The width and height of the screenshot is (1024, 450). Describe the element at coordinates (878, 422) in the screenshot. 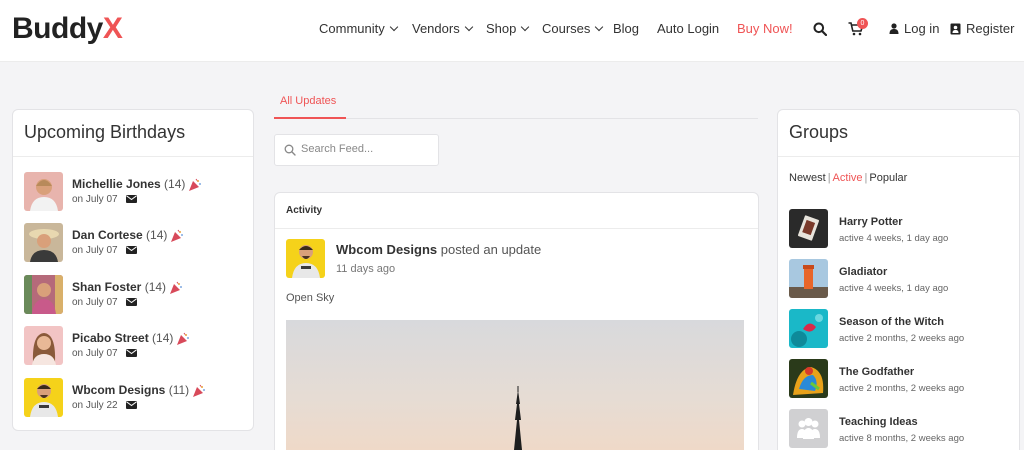

I see `group-name-link: Teaching Ideas` at that location.